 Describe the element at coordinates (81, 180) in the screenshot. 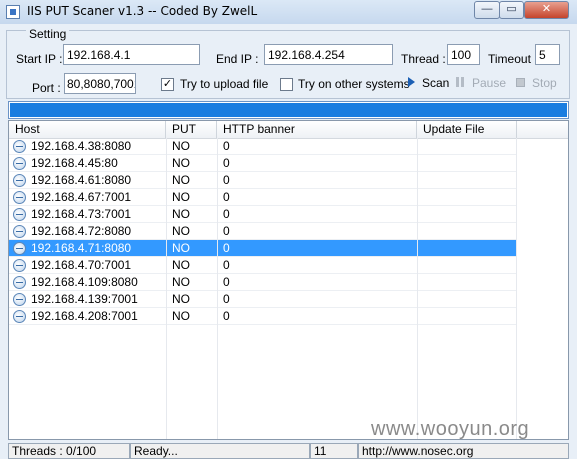

I see `cell-host: 192.168.4.61:8080` at that location.